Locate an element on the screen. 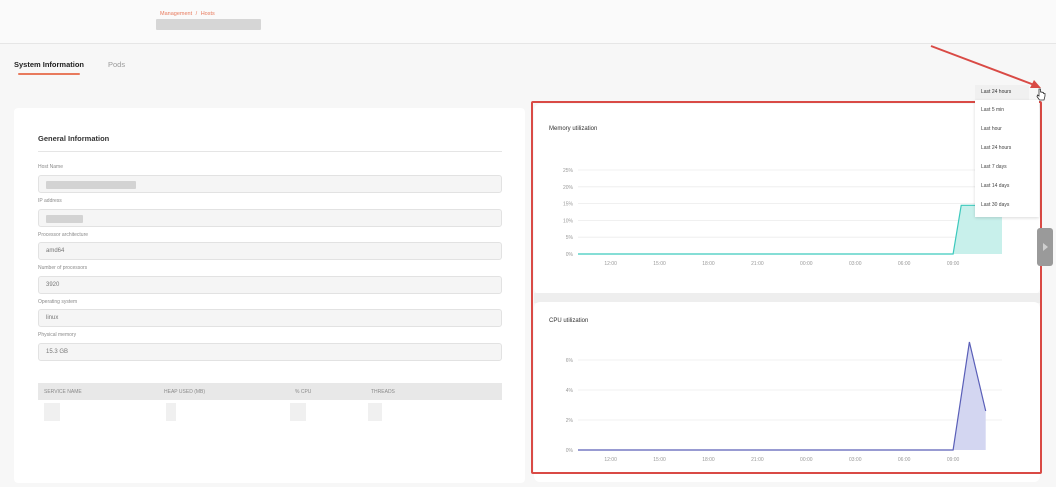 This screenshot has height=487, width=1056. divider is located at coordinates (270, 151).